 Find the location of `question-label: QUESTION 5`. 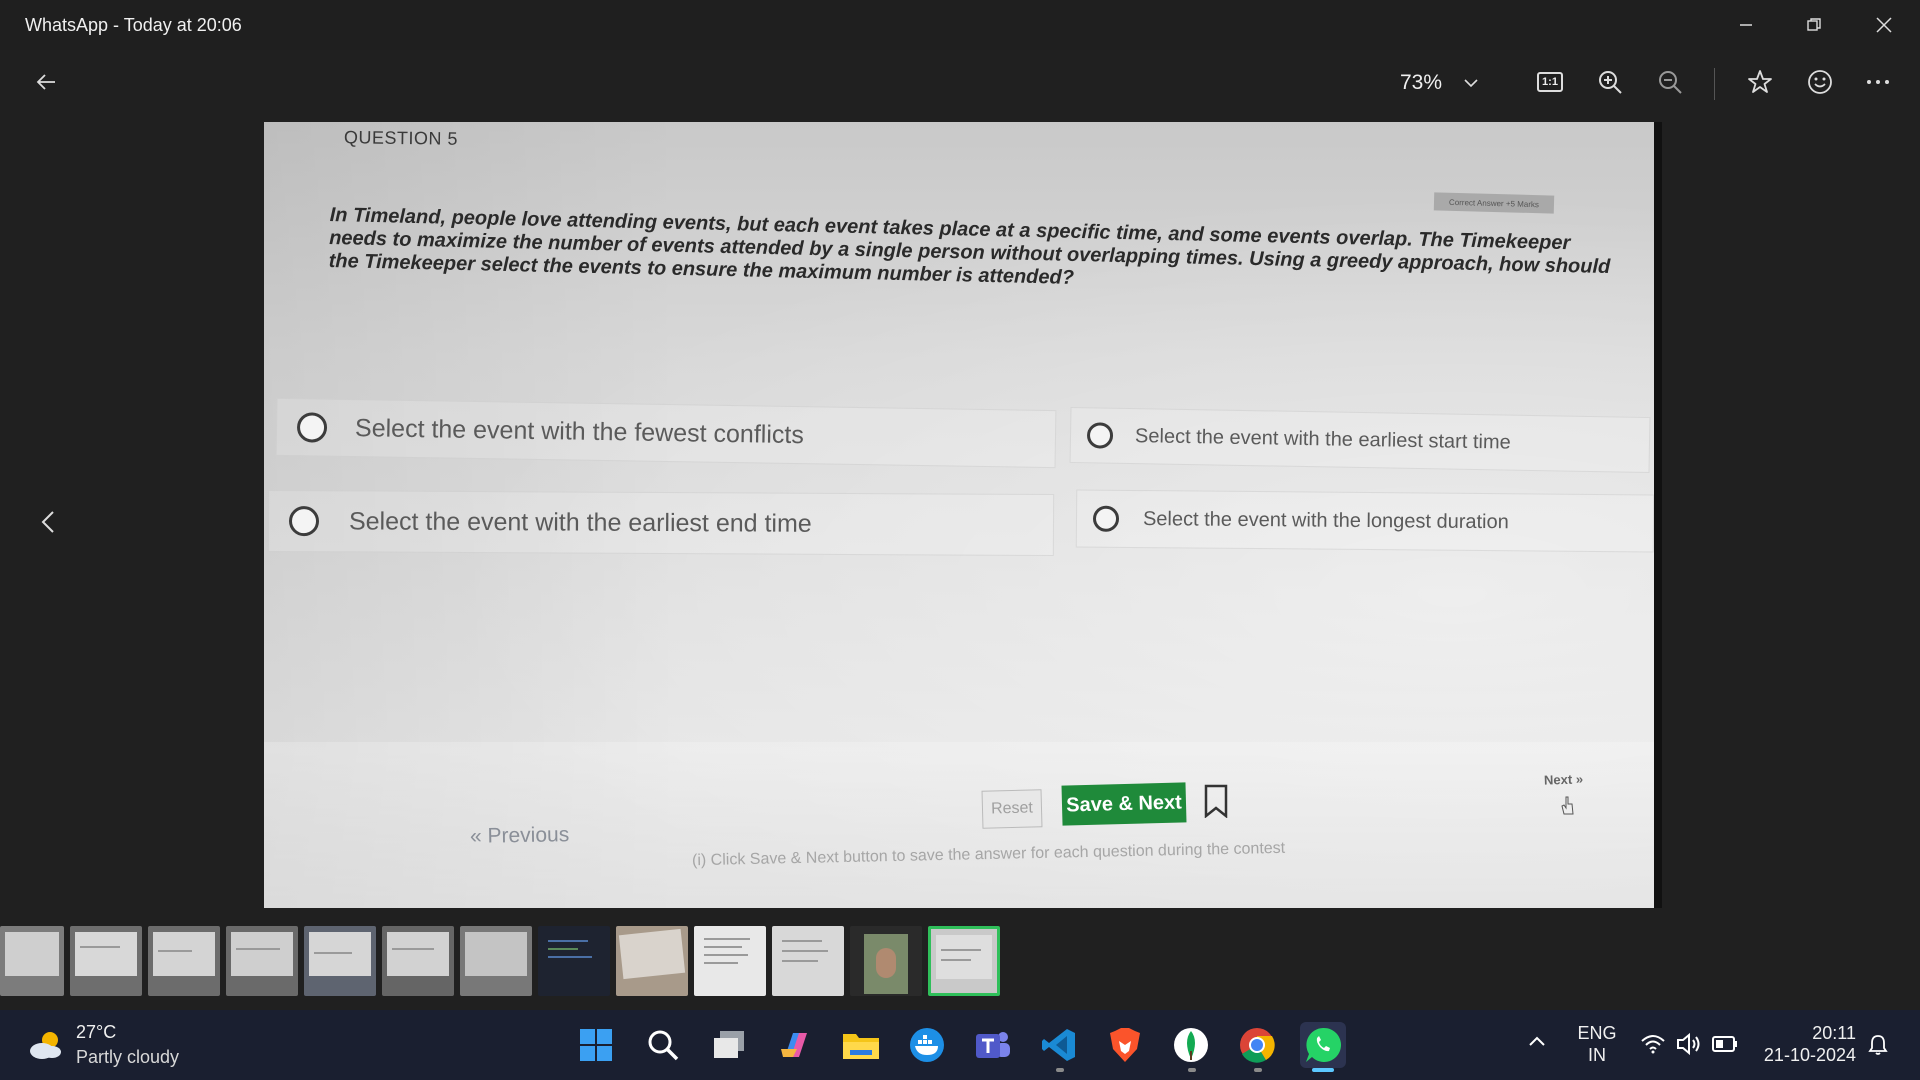

question-label: QUESTION 5 is located at coordinates (401, 138).